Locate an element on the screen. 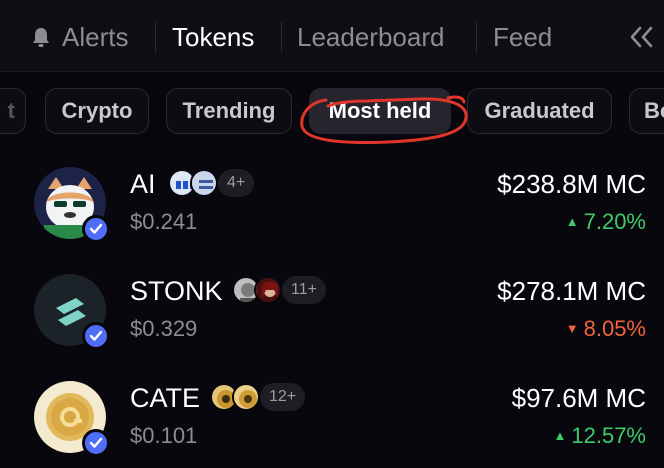  chip-partial-right: Bo is located at coordinates (646, 111).